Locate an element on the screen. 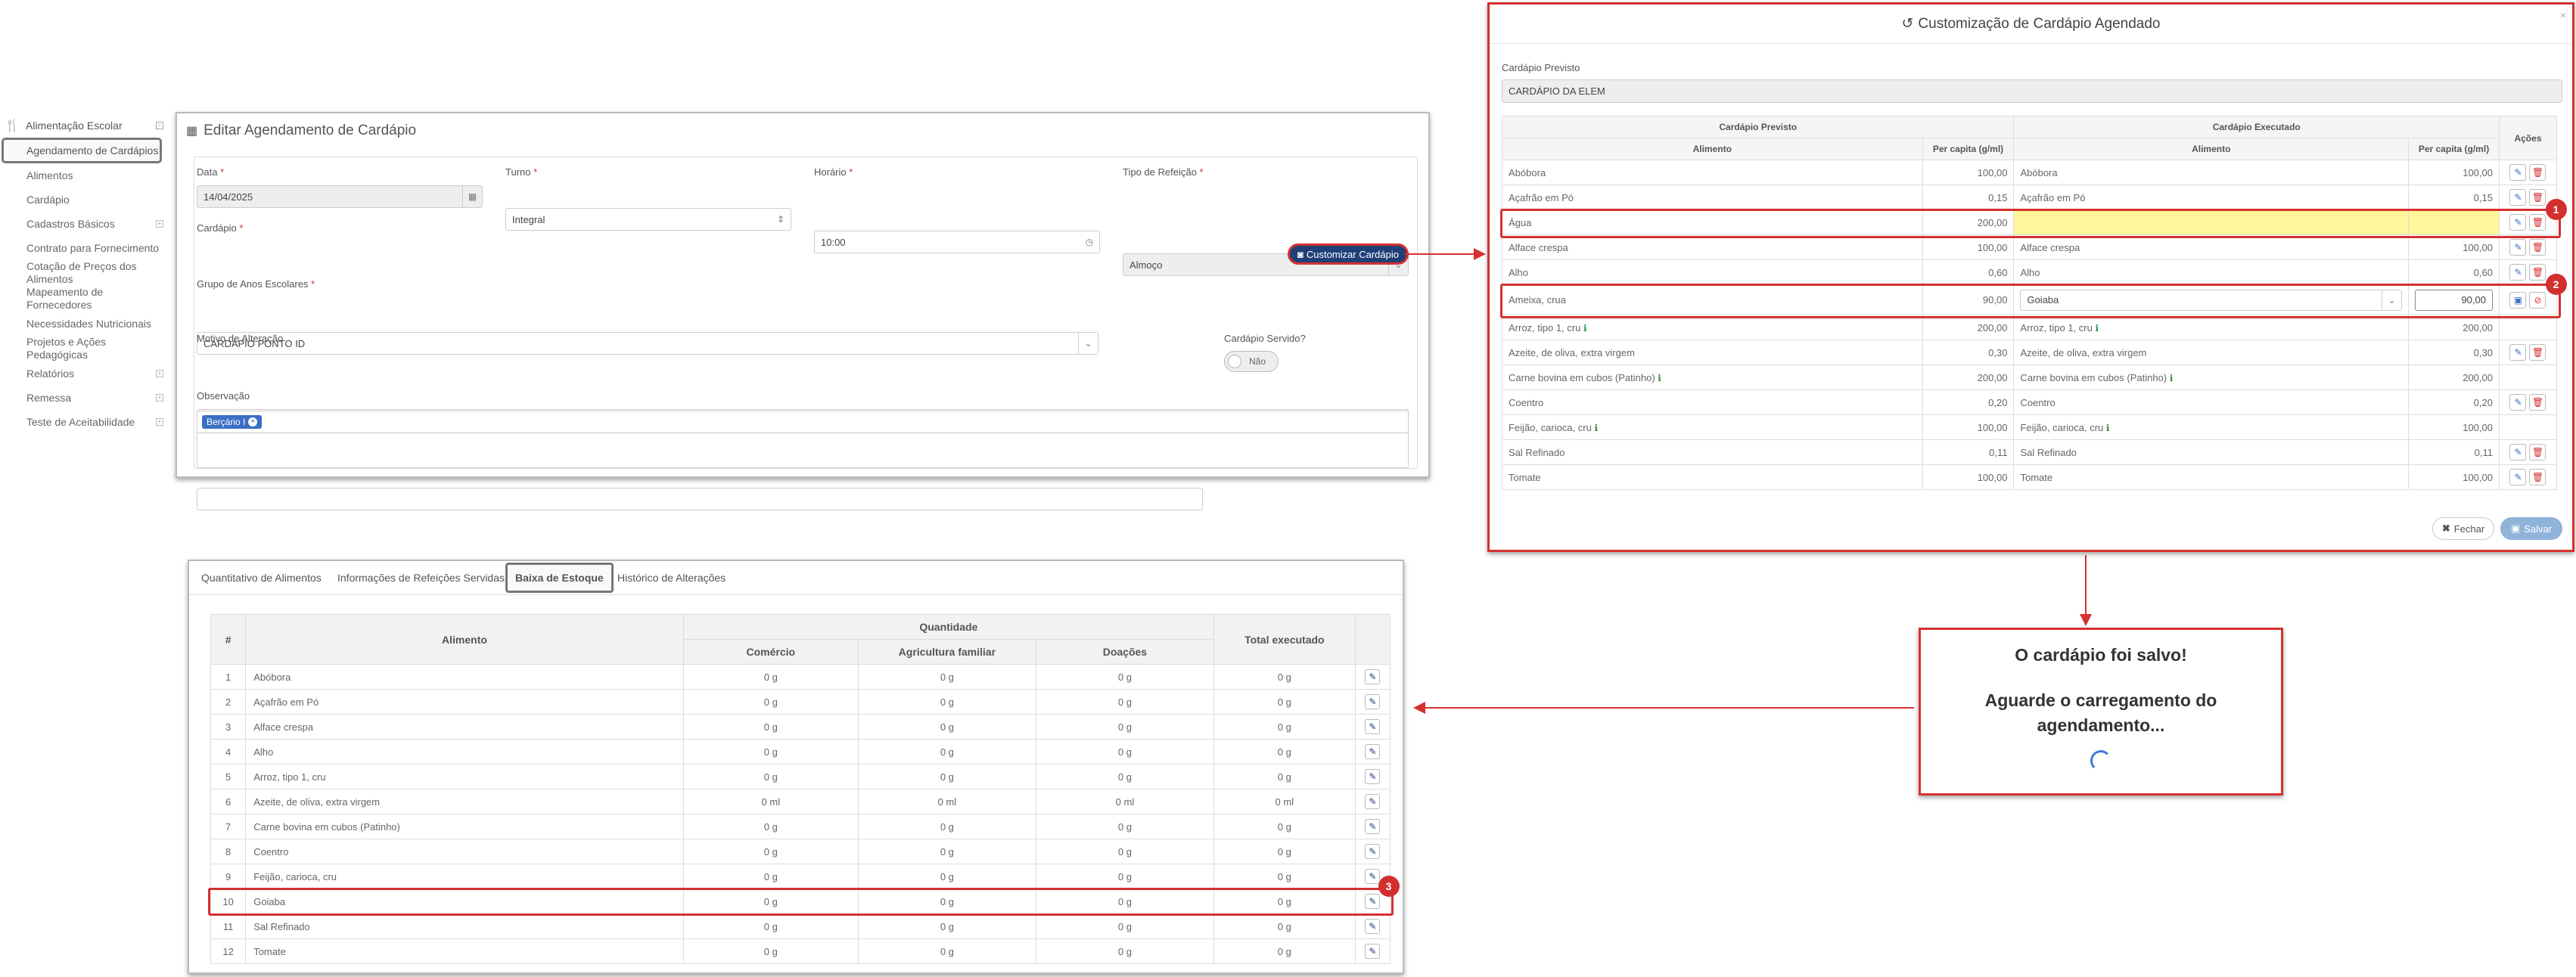  sidebar-item-label: Relatórios is located at coordinates (51, 373).